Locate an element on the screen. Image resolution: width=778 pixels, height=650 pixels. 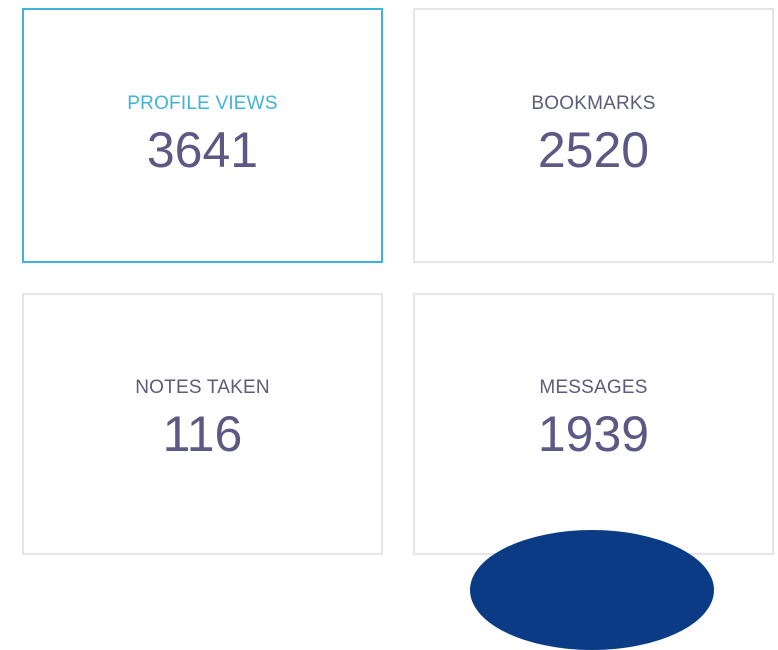
stat-label-notes-taken: NOTES TAKEN is located at coordinates (202, 387).